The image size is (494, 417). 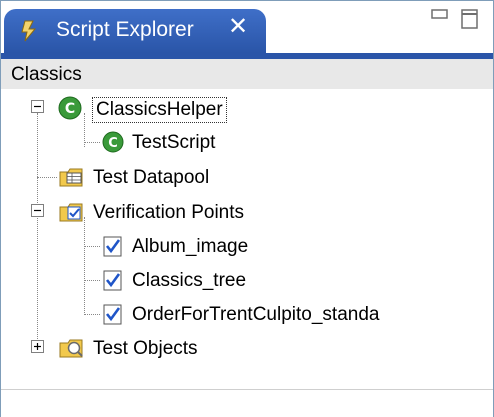 I want to click on tree-item-test-datapool: Test Datapool, so click(x=247, y=177).